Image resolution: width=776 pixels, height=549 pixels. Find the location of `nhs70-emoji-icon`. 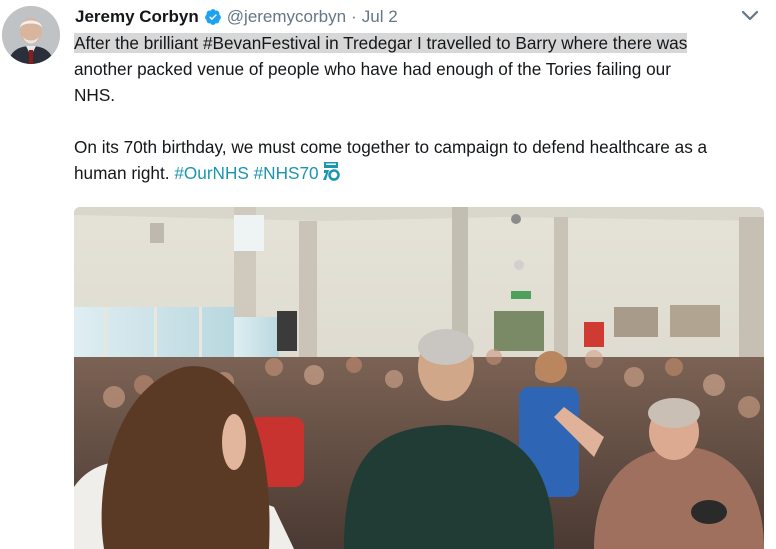

nhs70-emoji-icon is located at coordinates (331, 171).